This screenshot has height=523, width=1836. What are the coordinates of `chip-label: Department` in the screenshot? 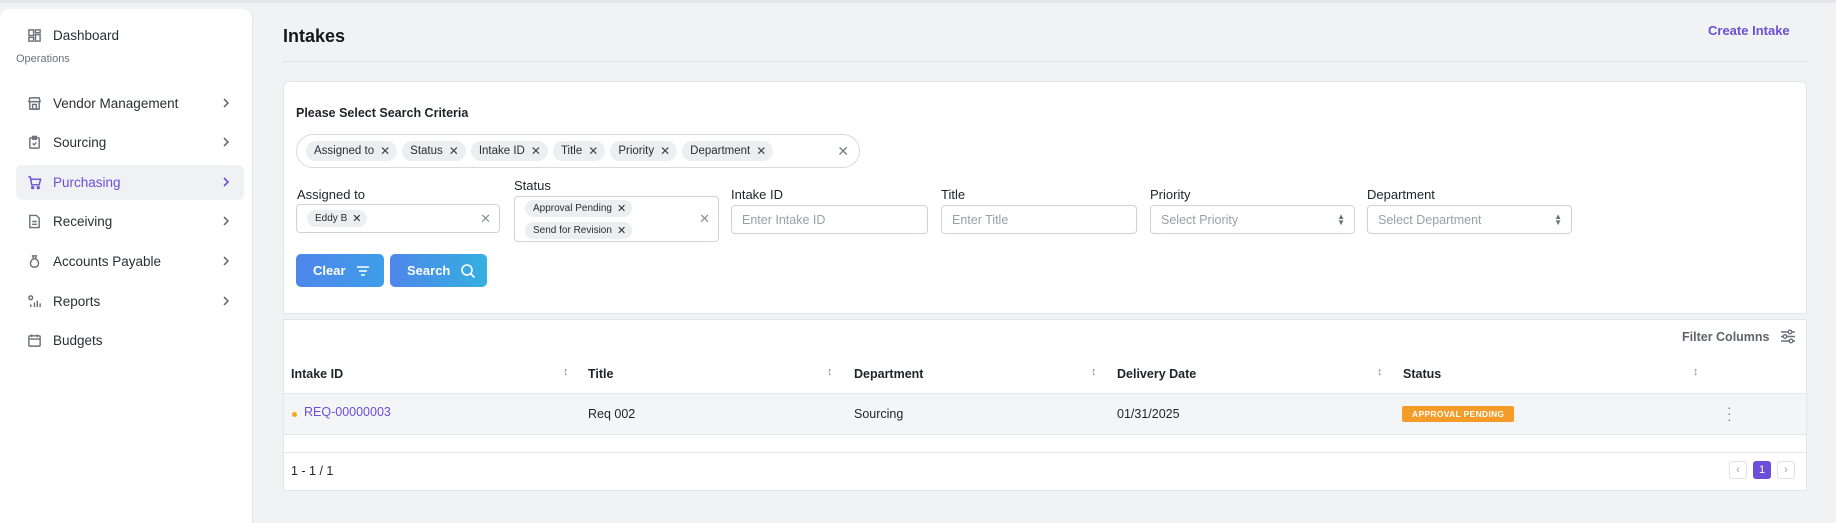 It's located at (720, 151).